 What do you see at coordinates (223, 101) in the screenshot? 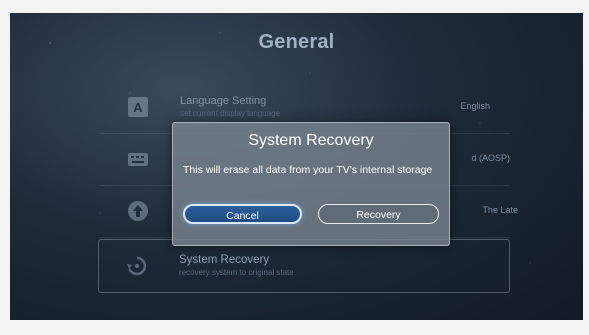
I see `setting-label: Language Setting` at bounding box center [223, 101].